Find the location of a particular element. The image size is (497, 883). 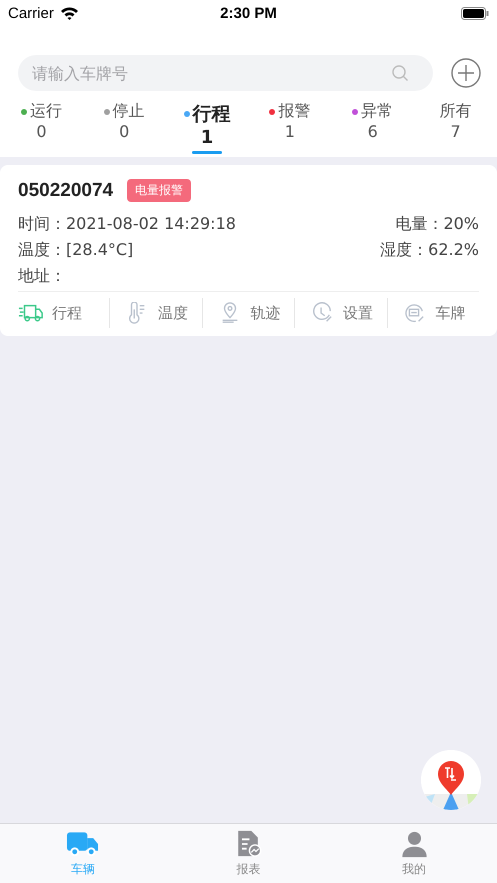

tab-label: 异常 is located at coordinates (377, 111).